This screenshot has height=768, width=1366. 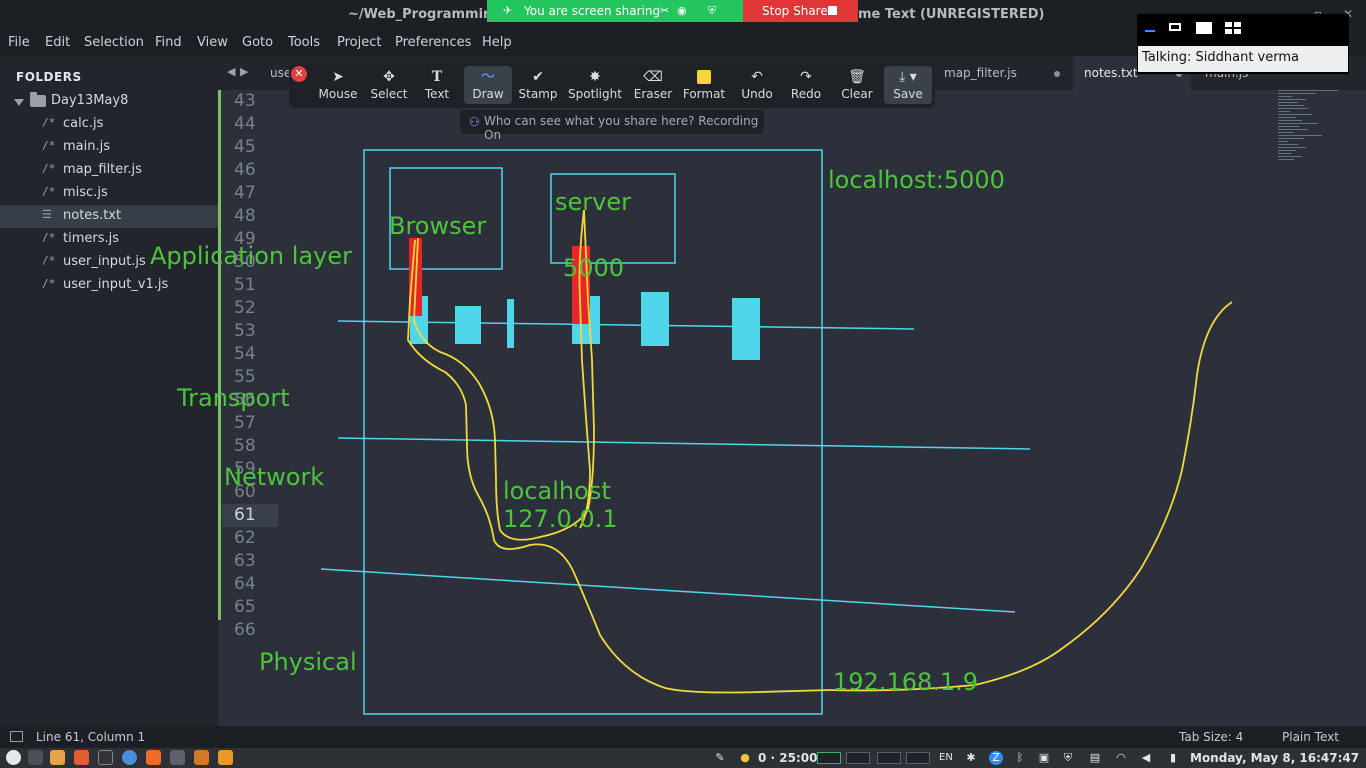 What do you see at coordinates (497, 42) in the screenshot?
I see `menu-help: Help` at bounding box center [497, 42].